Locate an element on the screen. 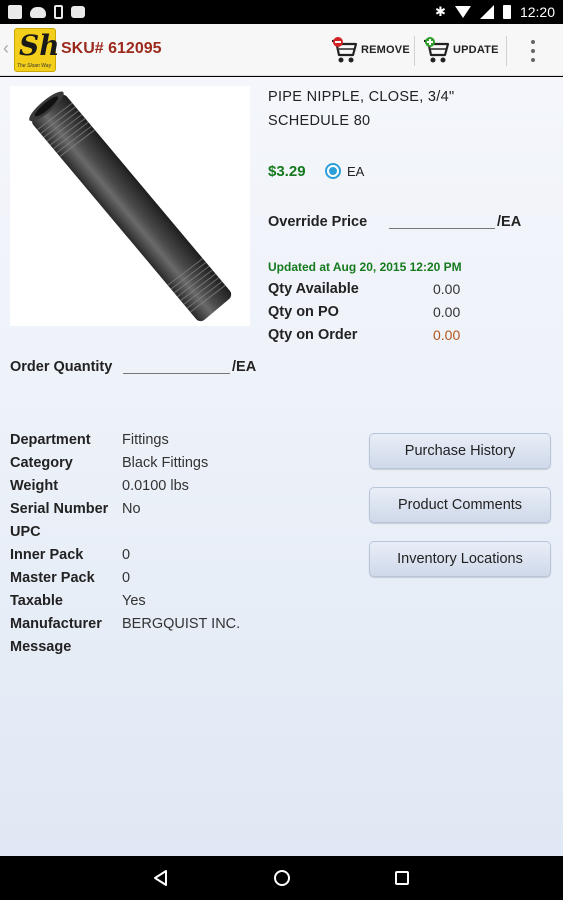 The width and height of the screenshot is (563, 900). product-image is located at coordinates (130, 206).